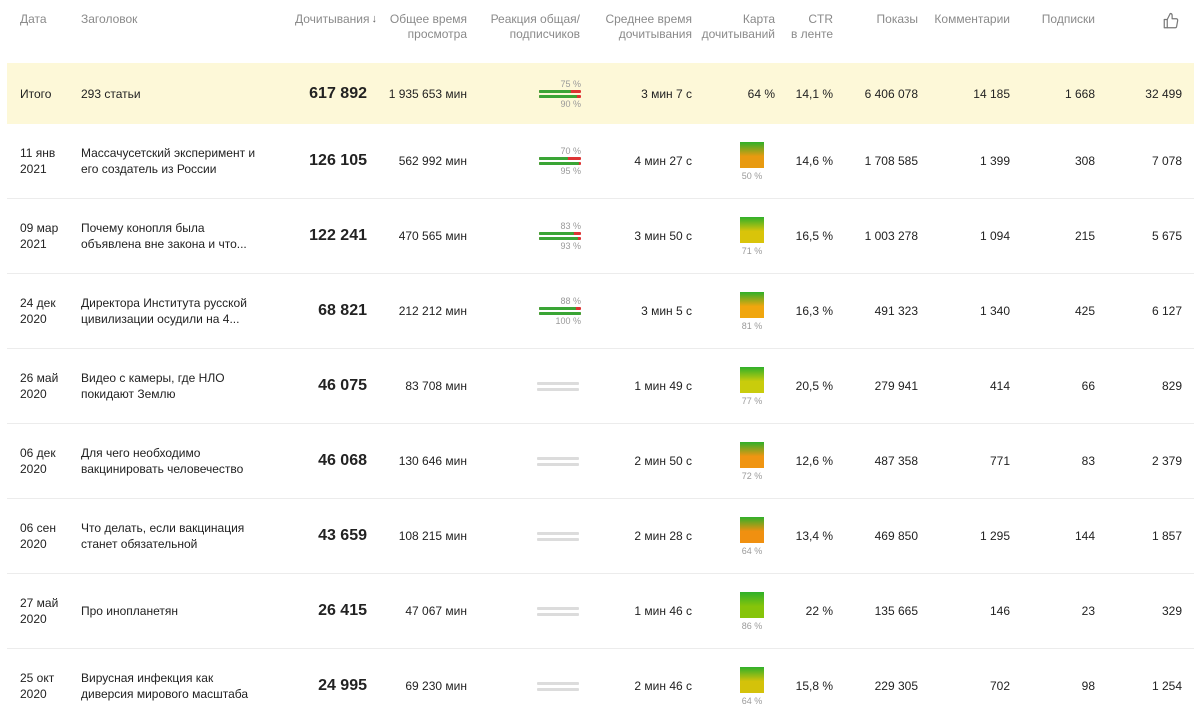 The width and height of the screenshot is (1200, 718). What do you see at coordinates (663, 461) in the screenshot?
I see `row-avg-time: 2 мин 50 с` at bounding box center [663, 461].